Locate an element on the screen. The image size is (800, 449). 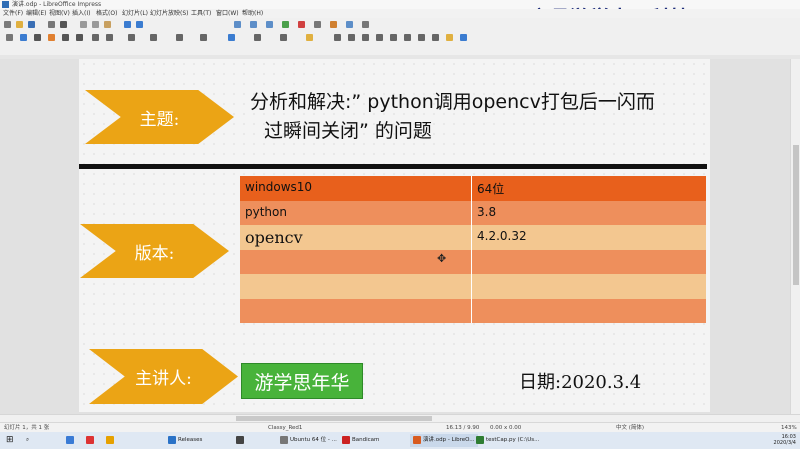
save-icon is located at coordinates (31, 24).